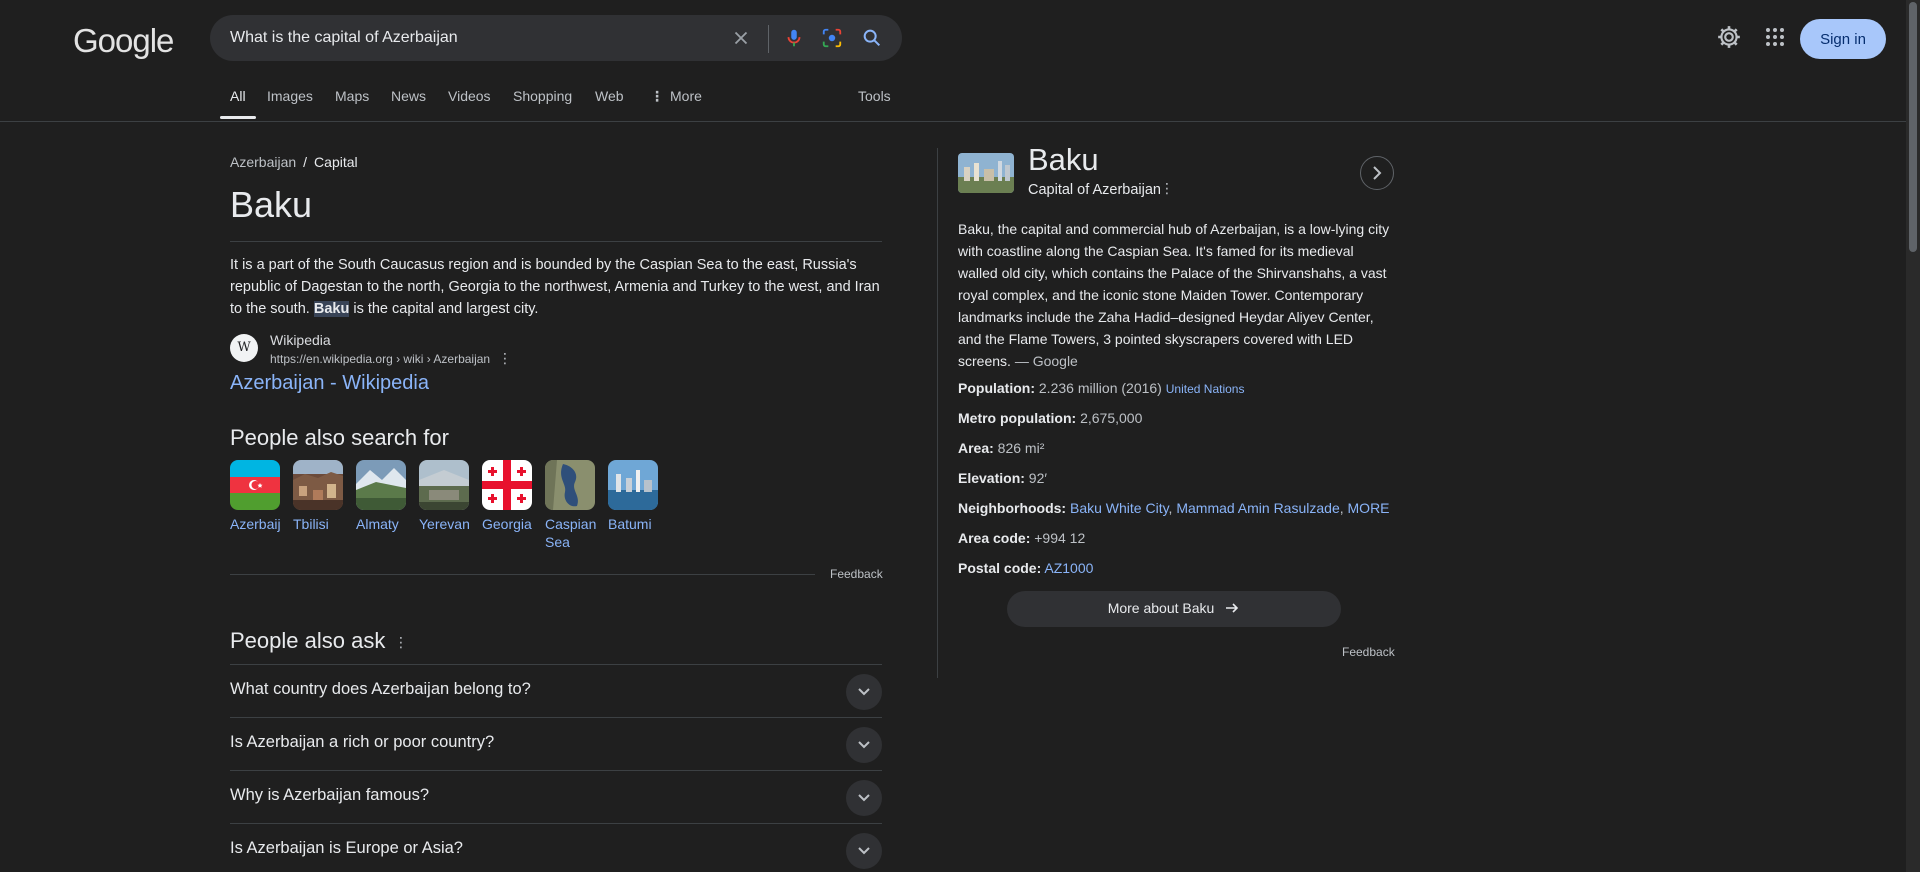  Describe the element at coordinates (1913, 127) in the screenshot. I see `scrollbar-thumb` at that location.